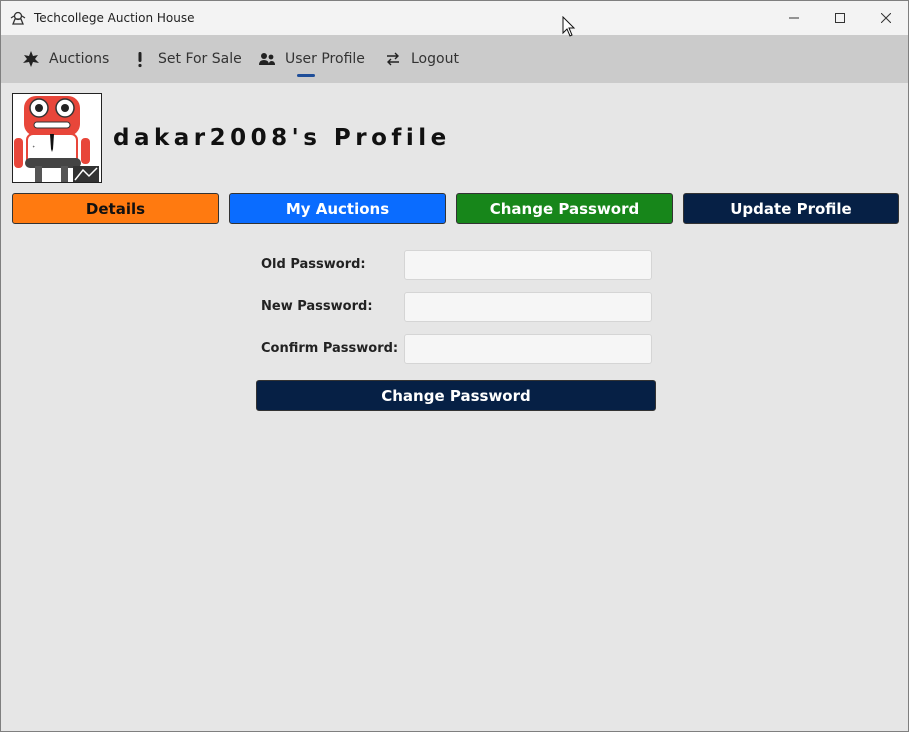 The width and height of the screenshot is (909, 732). What do you see at coordinates (528, 349) in the screenshot?
I see `confirm-password-field` at bounding box center [528, 349].